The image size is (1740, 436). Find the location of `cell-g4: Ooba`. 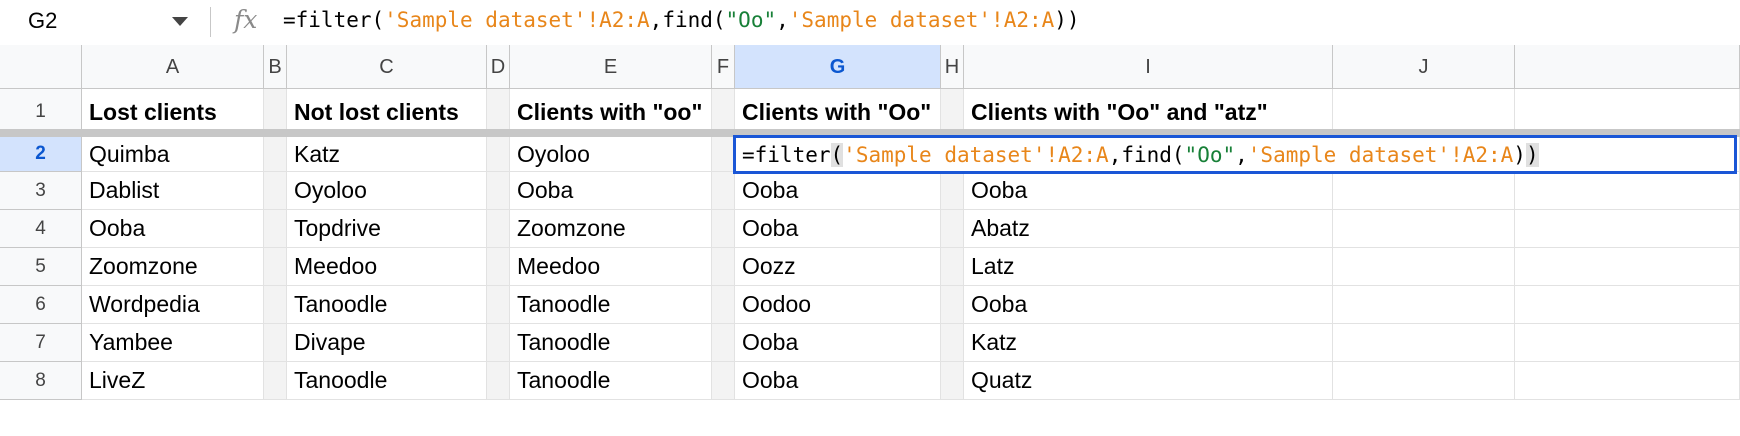

cell-g4: Ooba is located at coordinates (838, 229).